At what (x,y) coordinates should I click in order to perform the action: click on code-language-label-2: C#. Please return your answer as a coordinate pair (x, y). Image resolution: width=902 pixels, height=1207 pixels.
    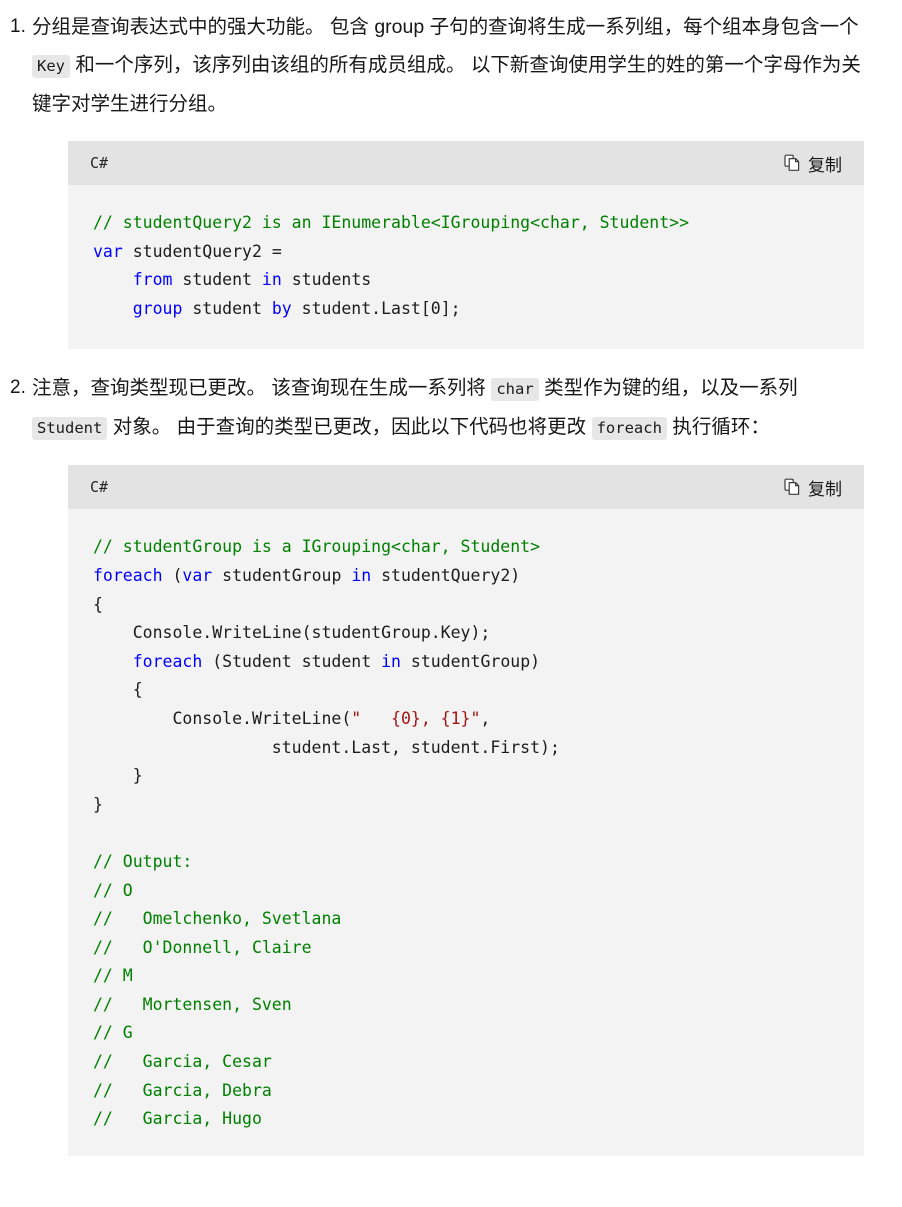
    Looking at the image, I should click on (99, 487).